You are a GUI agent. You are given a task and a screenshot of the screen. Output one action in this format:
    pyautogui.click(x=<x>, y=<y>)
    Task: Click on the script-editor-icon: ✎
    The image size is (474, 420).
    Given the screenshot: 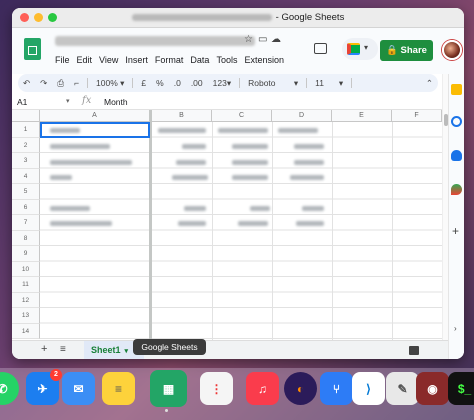 What is the action you would take?
    pyautogui.click(x=402, y=388)
    